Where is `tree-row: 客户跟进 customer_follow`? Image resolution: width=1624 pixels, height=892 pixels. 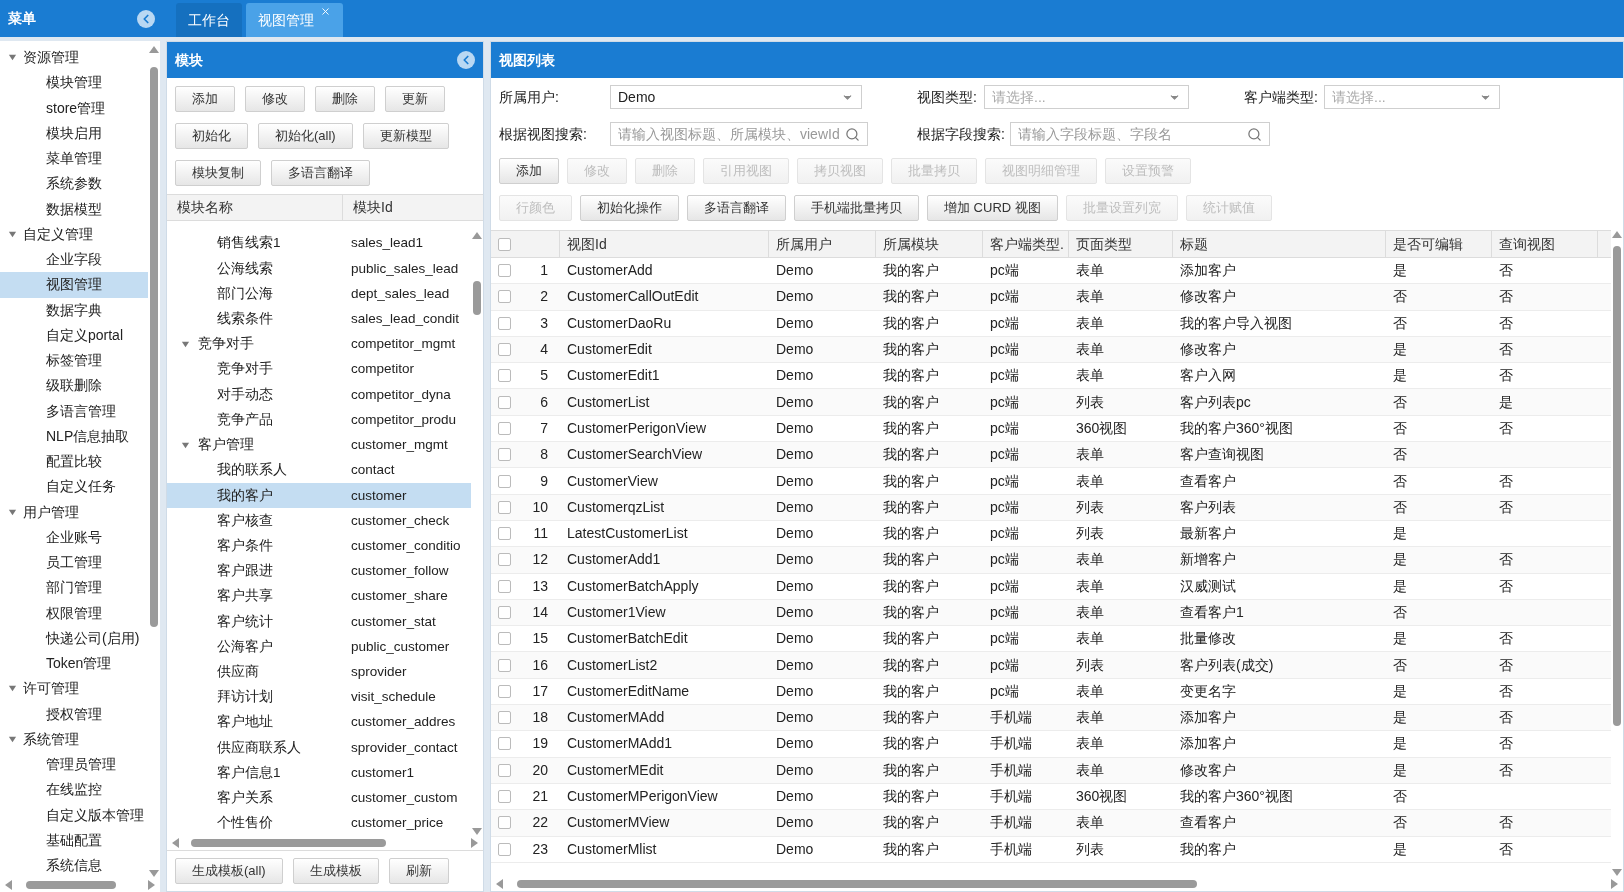
tree-row: 客户跟进 customer_follow is located at coordinates (319, 571).